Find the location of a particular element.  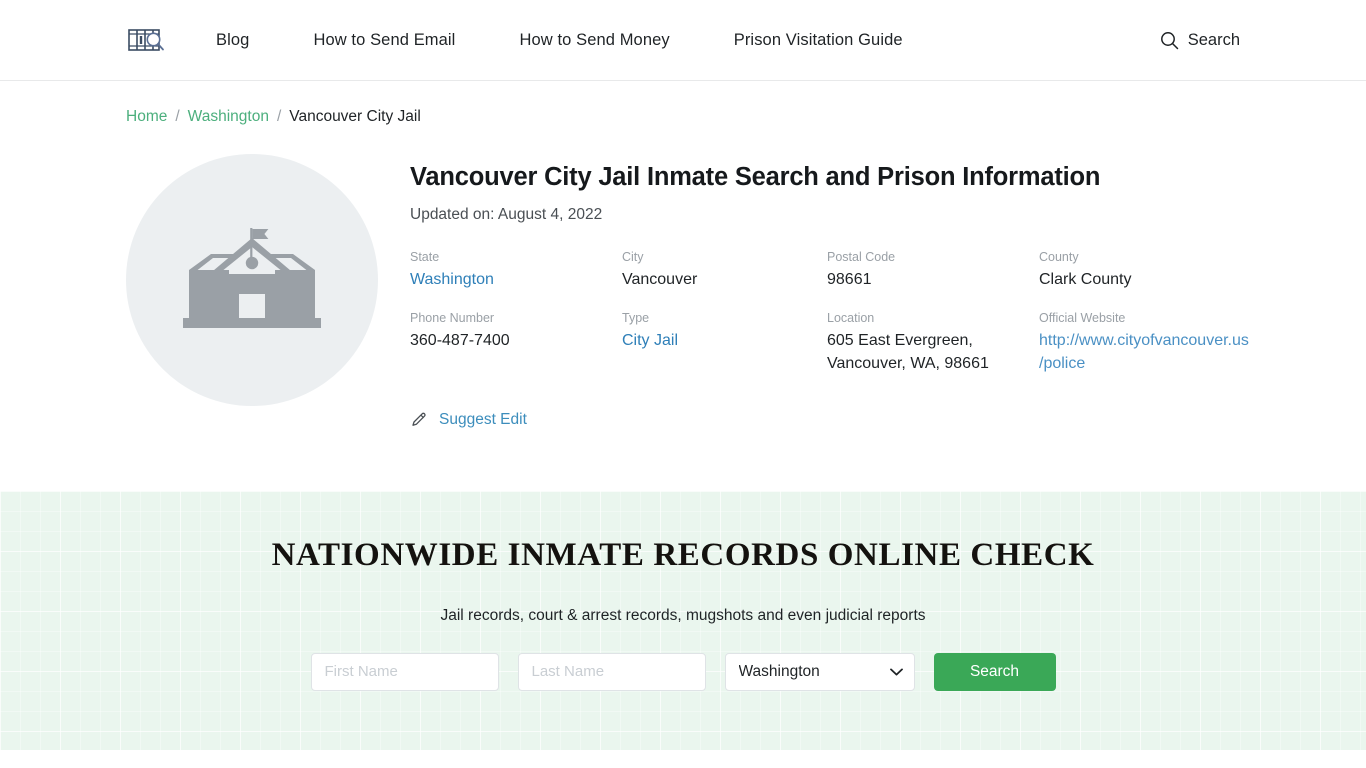

info-field-county: County Clark County is located at coordinates (1145, 270).